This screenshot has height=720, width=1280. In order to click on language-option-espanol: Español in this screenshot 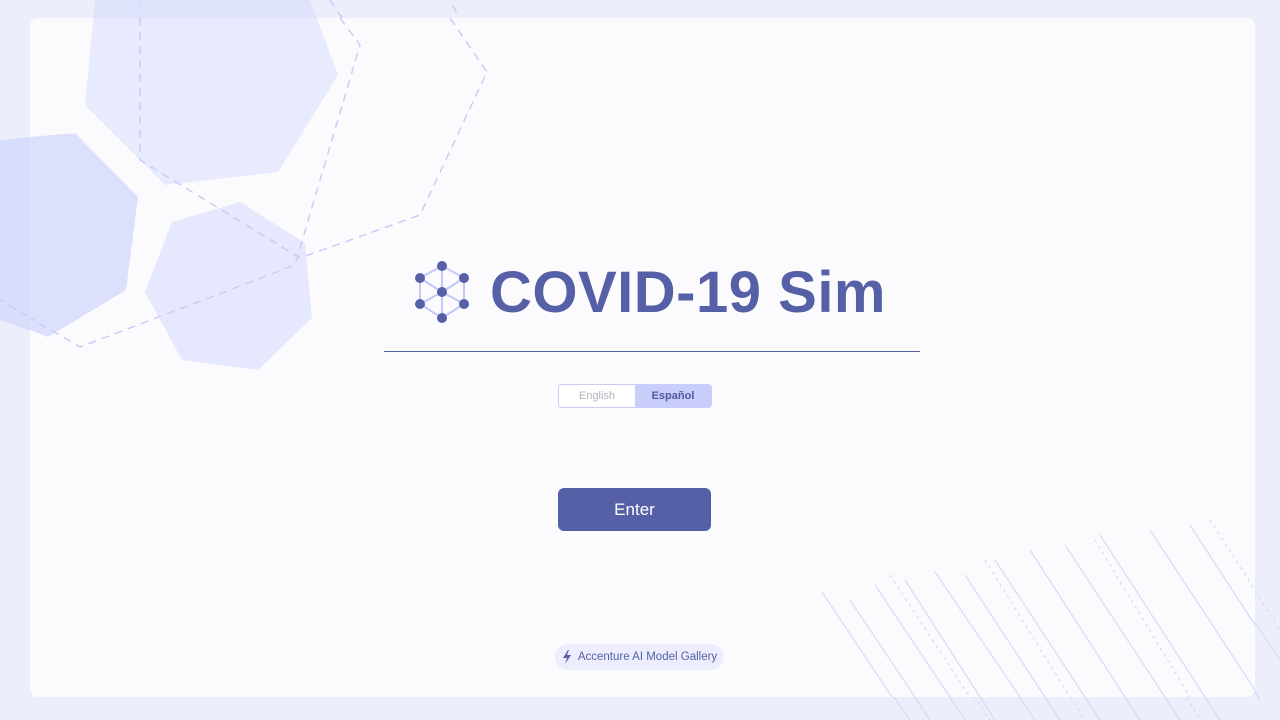, I will do `click(673, 396)`.